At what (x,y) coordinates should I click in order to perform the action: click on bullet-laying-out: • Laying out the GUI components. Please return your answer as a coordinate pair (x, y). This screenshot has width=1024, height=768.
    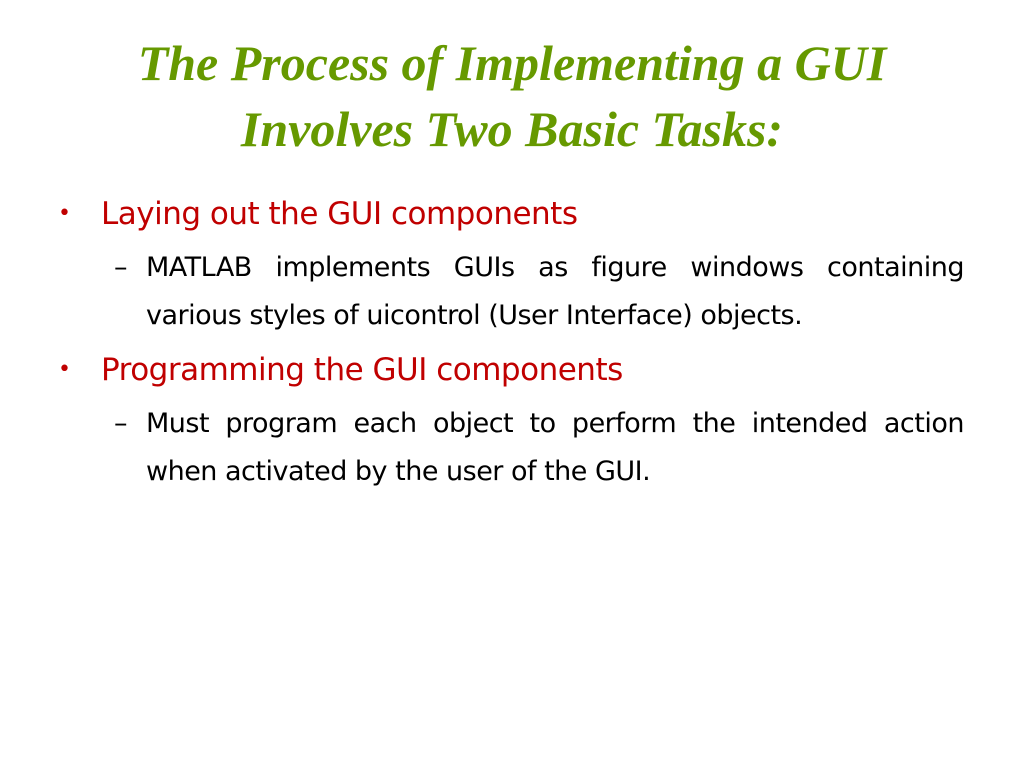
    Looking at the image, I should click on (511, 214).